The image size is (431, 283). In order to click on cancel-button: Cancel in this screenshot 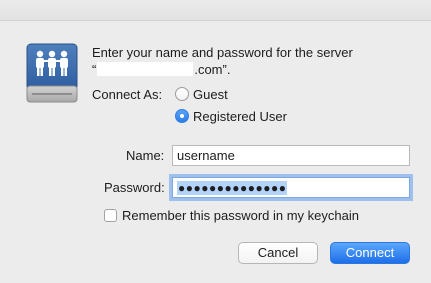, I will do `click(278, 253)`.